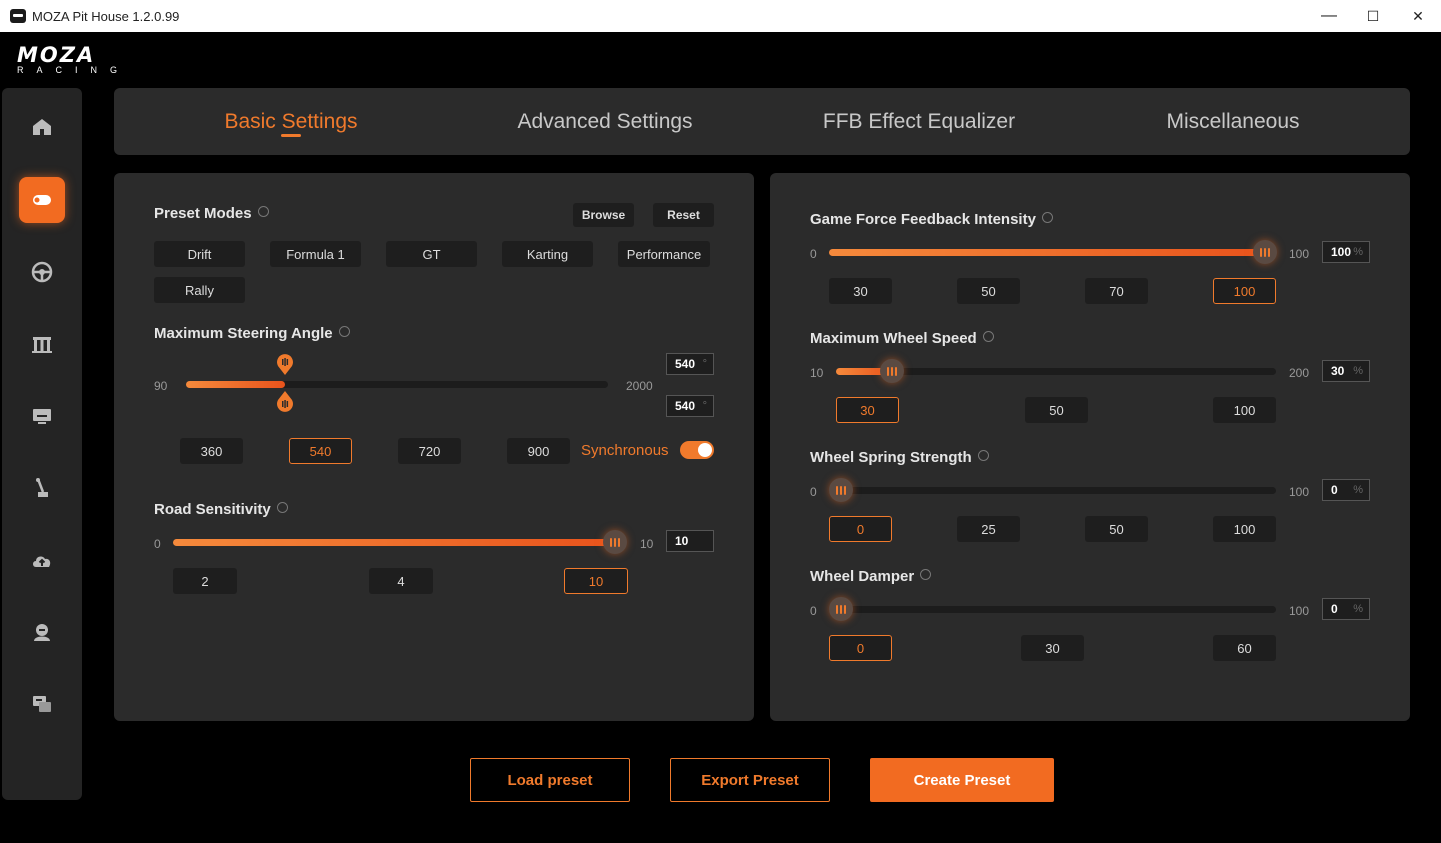 The image size is (1441, 843). I want to click on tab-advanced-settings: Advanced Settings, so click(605, 121).